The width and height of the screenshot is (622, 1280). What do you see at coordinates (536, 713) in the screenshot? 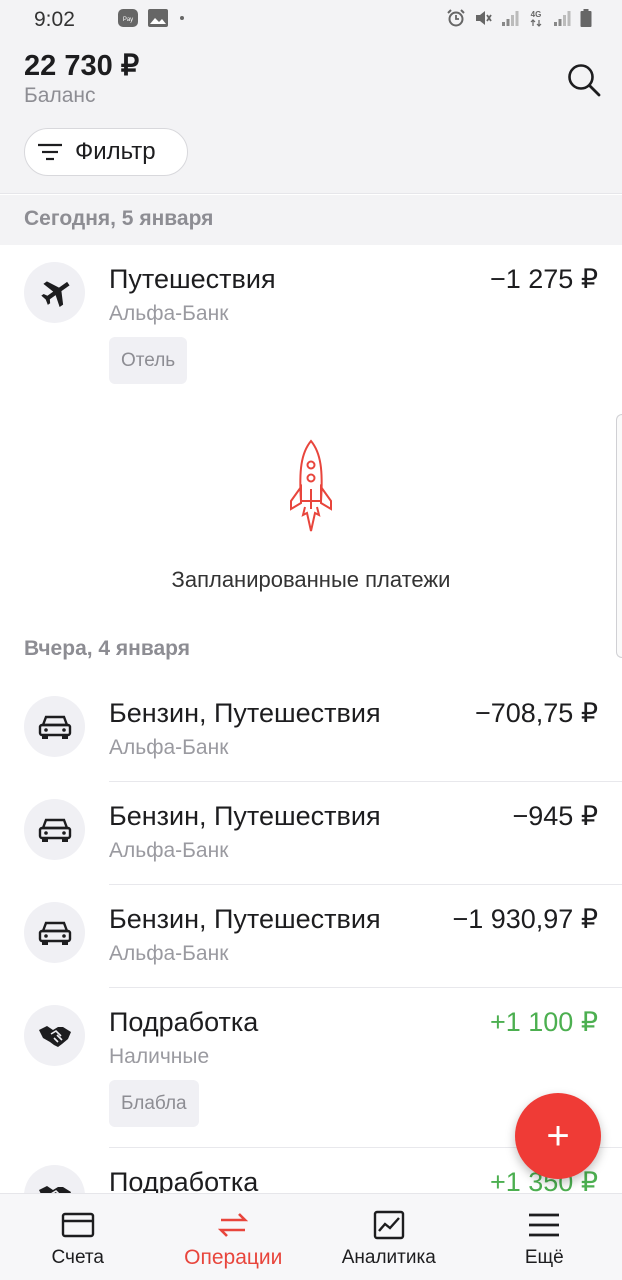
I see `operation-amount: −708,75 ₽` at bounding box center [536, 713].